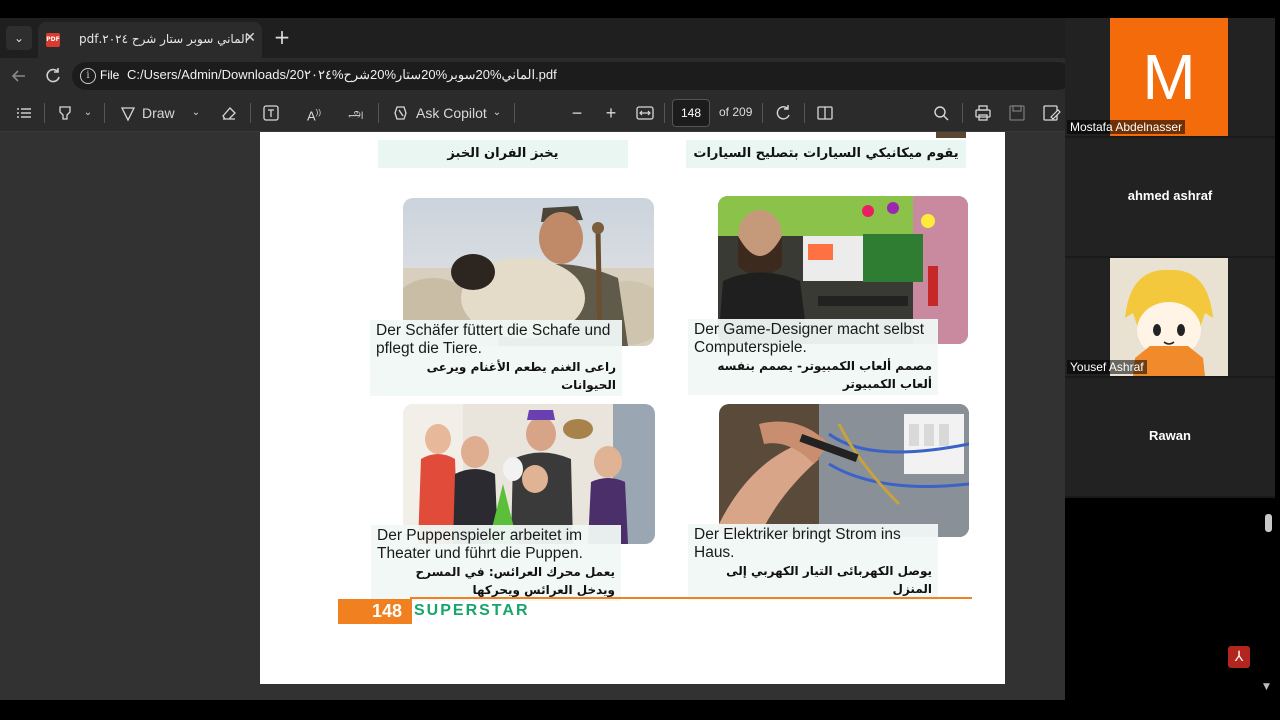 The width and height of the screenshot is (1280, 720). Describe the element at coordinates (611, 113) in the screenshot. I see `zoom-in-icon: +` at that location.